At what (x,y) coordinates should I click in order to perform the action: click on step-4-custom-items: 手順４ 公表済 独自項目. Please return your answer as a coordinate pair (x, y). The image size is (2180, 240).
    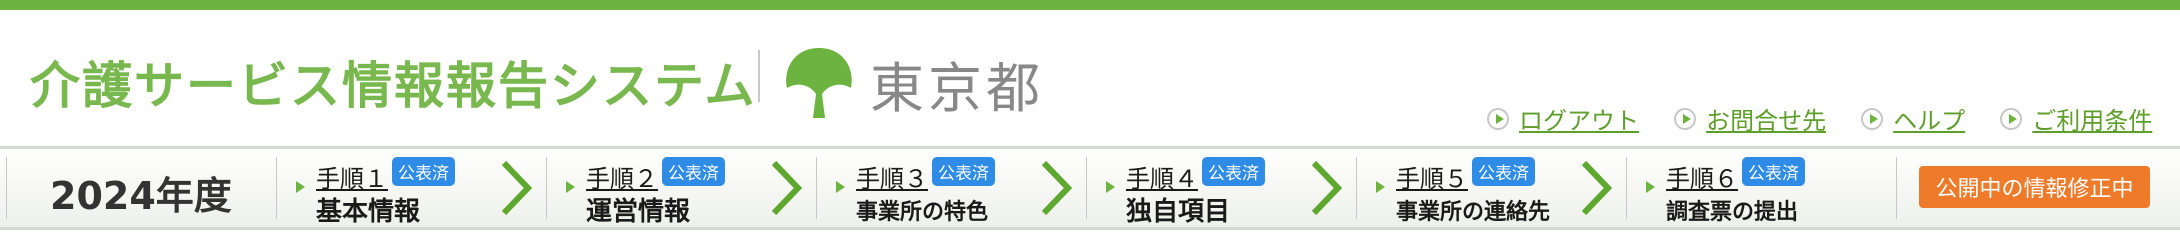
    Looking at the image, I should click on (1206, 188).